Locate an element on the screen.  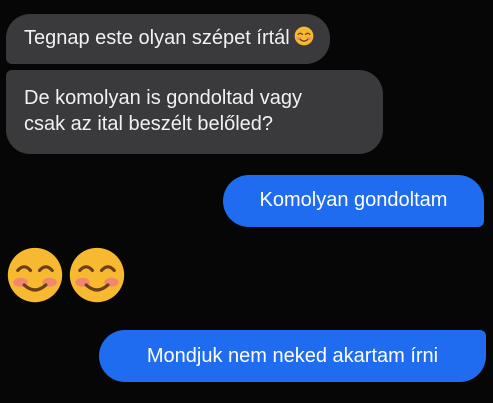
message-bubble-received: Tegnap este olyan szépet írtál is located at coordinates (168, 39).